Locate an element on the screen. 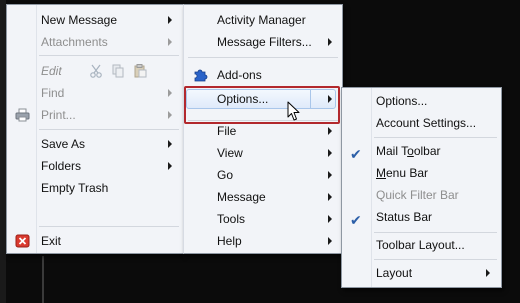 The width and height of the screenshot is (520, 303). menu-item-label: Message is located at coordinates (241, 197).